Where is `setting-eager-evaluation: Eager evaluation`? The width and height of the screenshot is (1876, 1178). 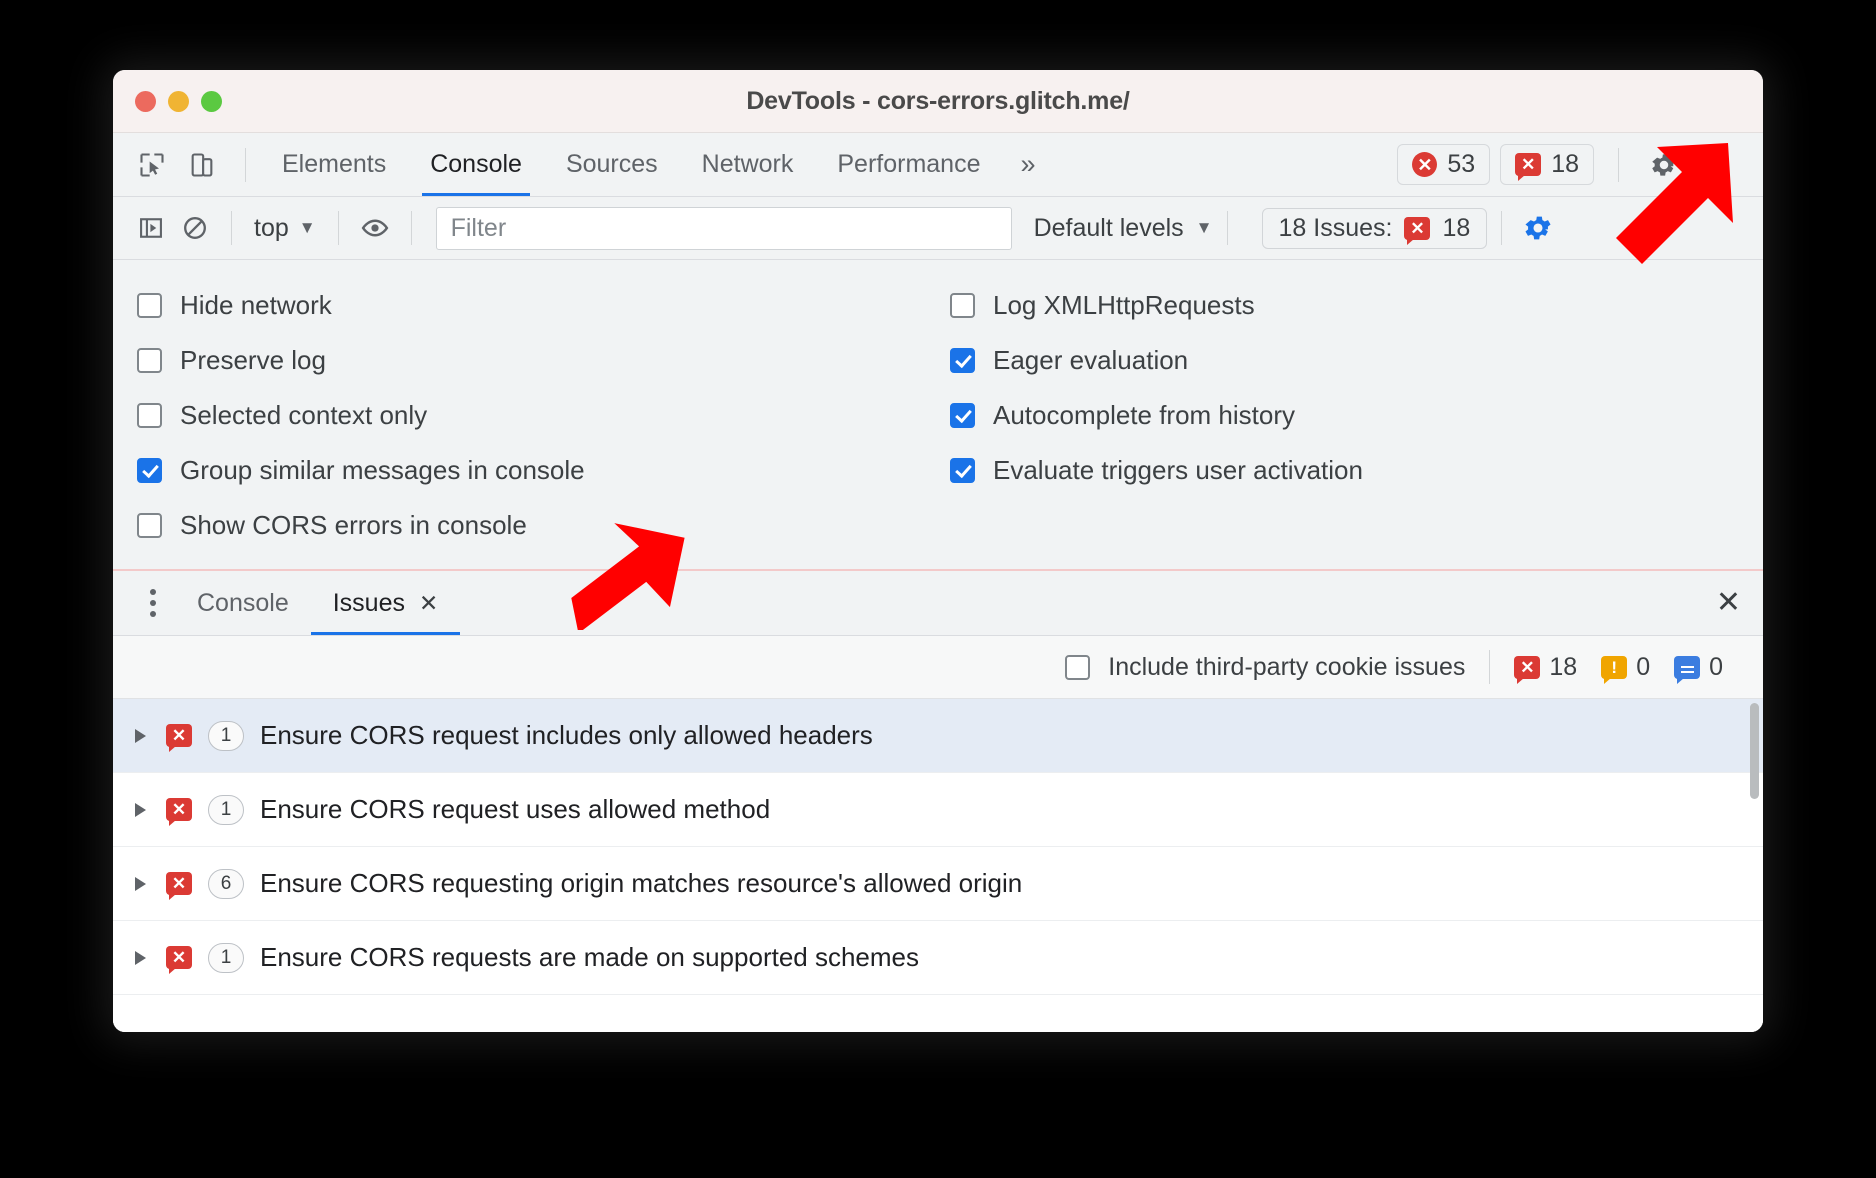 setting-eager-evaluation: Eager evaluation is located at coordinates (1356, 360).